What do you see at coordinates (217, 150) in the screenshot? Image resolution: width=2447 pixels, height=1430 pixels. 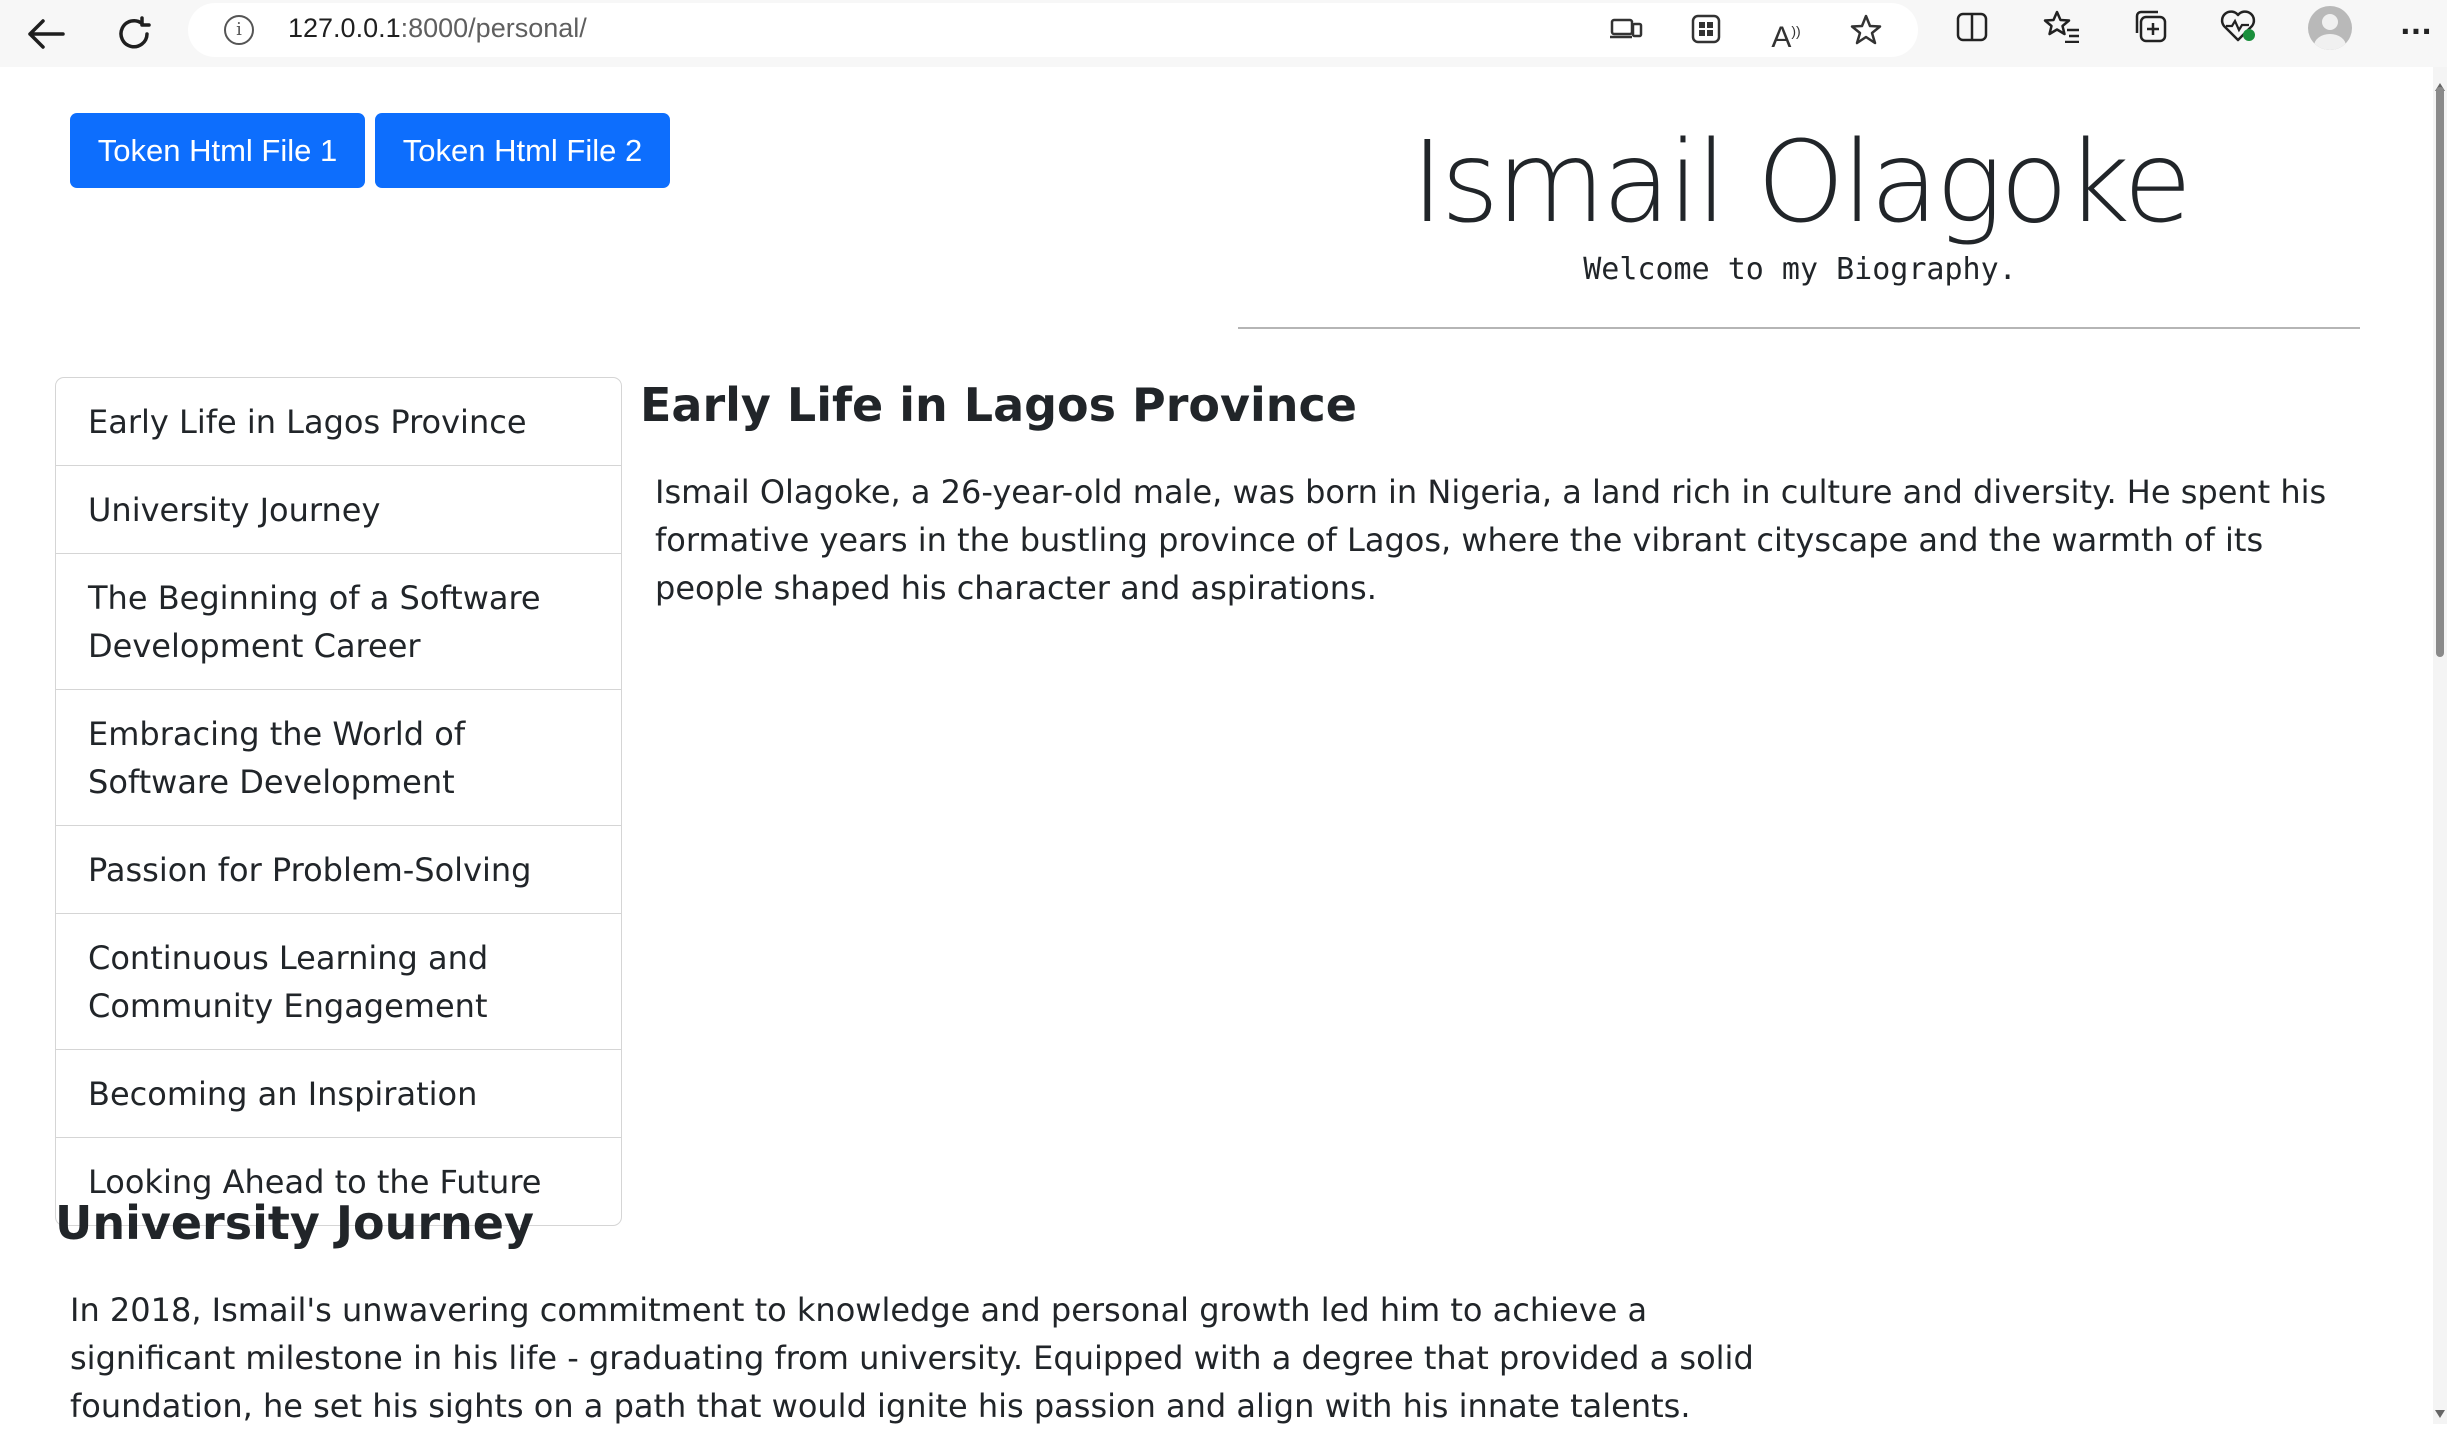 I see `token-html-file-1-button: Token Html File 1` at bounding box center [217, 150].